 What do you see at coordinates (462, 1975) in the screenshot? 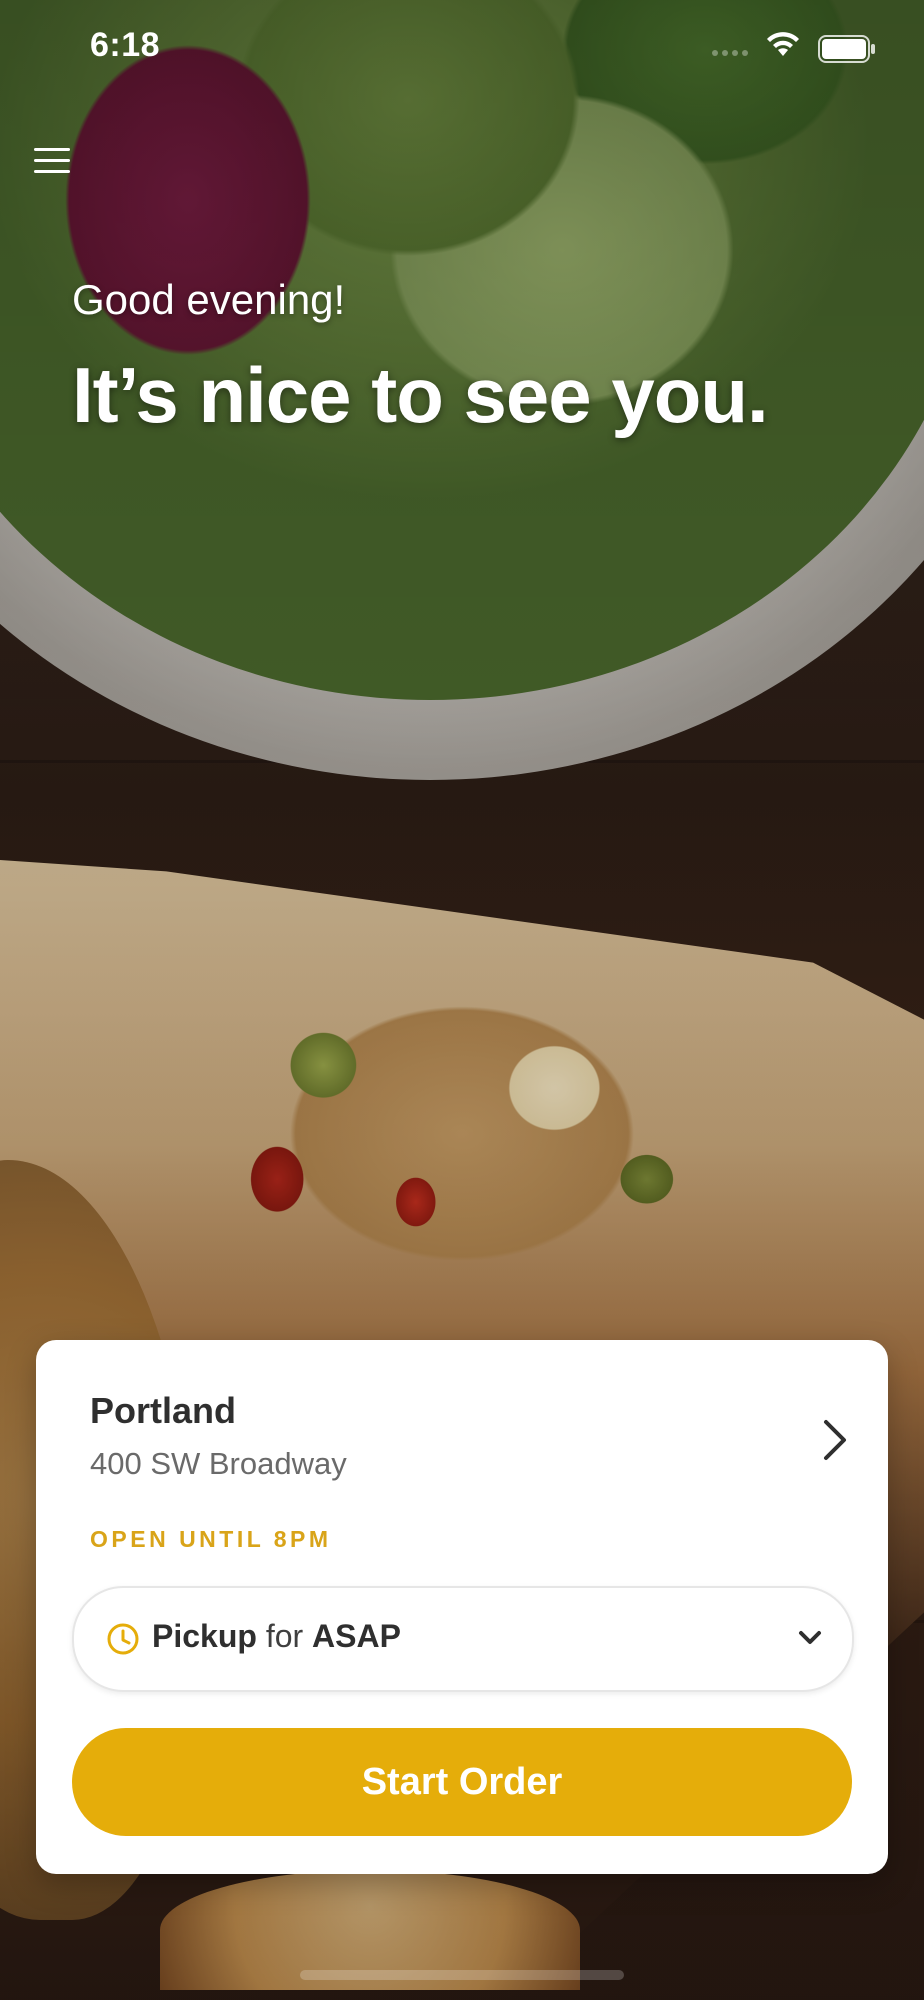
I see `home-indicator` at bounding box center [462, 1975].